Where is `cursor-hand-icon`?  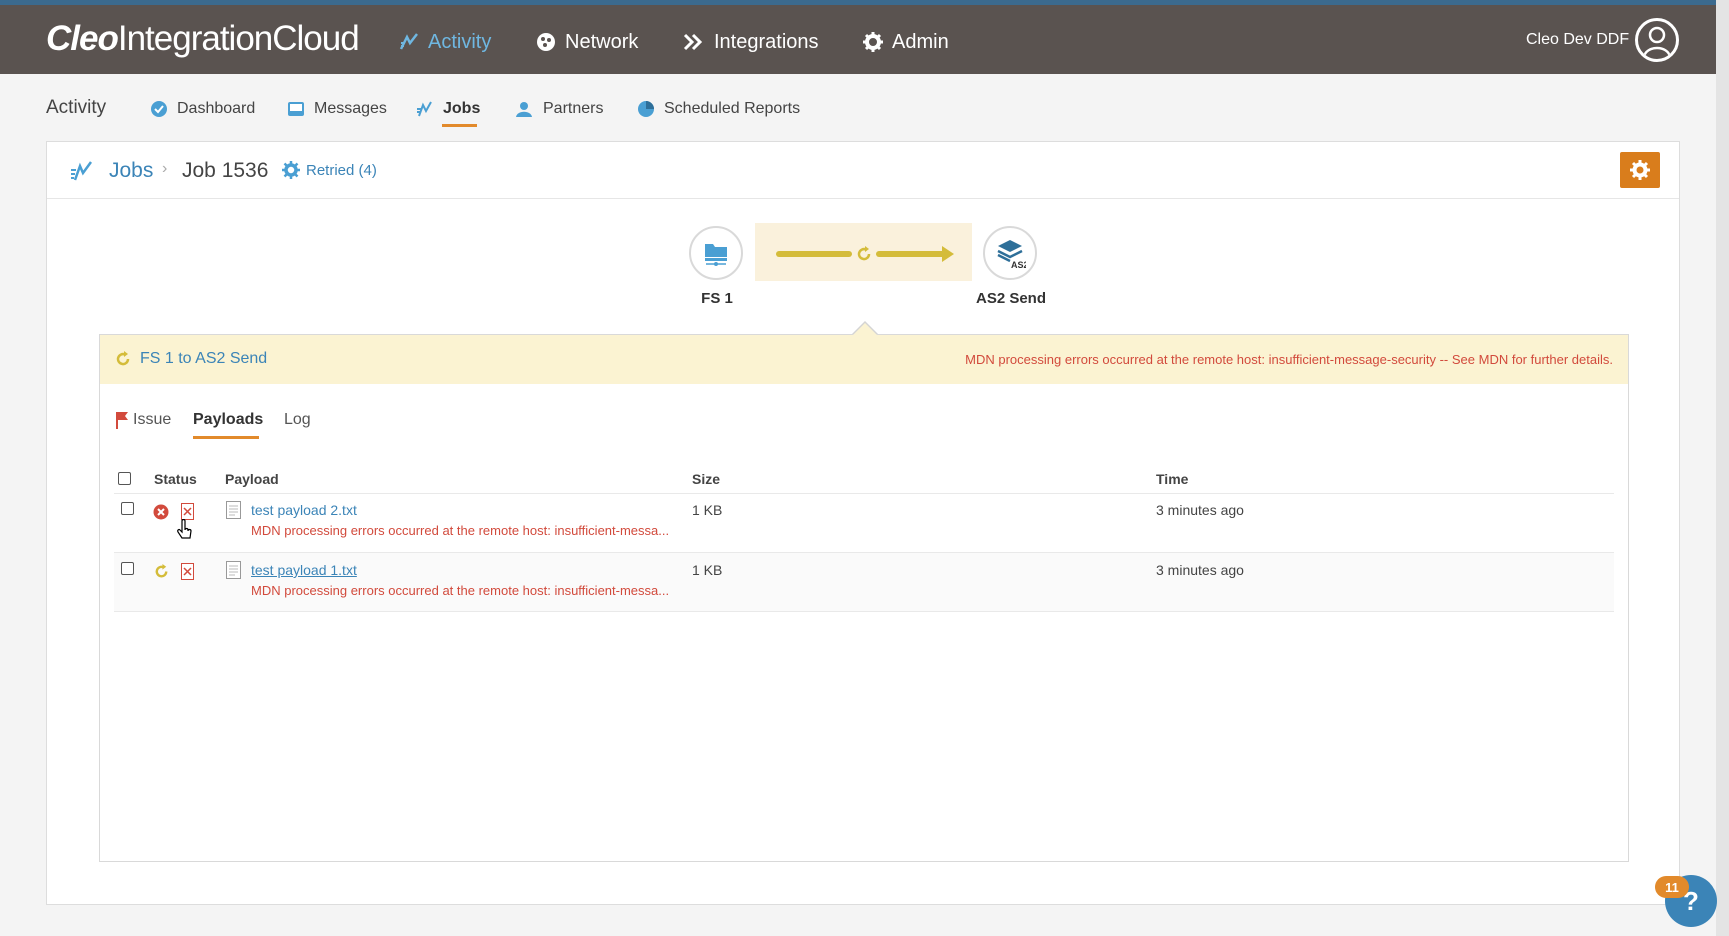 cursor-hand-icon is located at coordinates (184, 529).